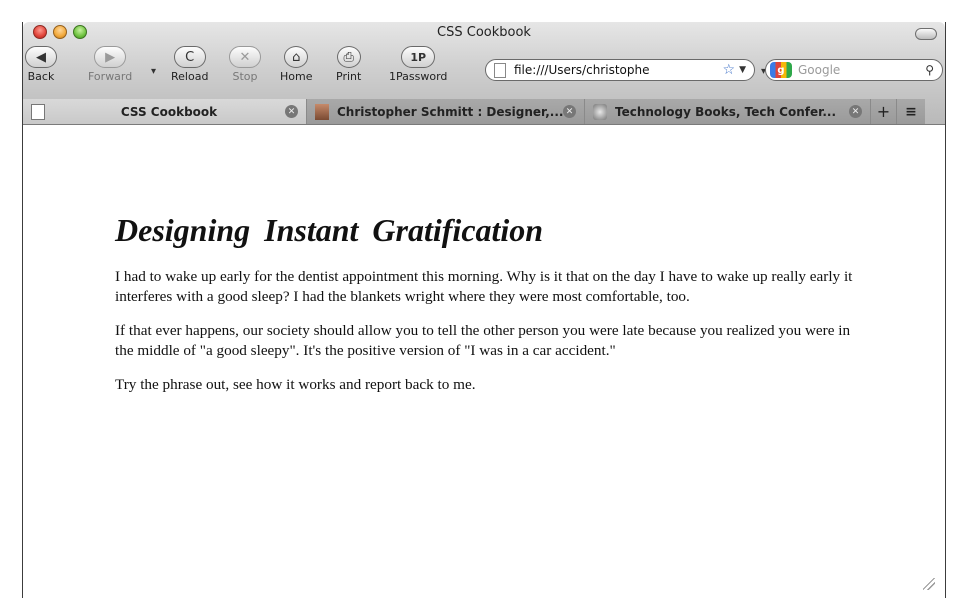 The height and width of the screenshot is (598, 957). What do you see at coordinates (729, 70) in the screenshot?
I see `bookmark-star-icon: ☆` at bounding box center [729, 70].